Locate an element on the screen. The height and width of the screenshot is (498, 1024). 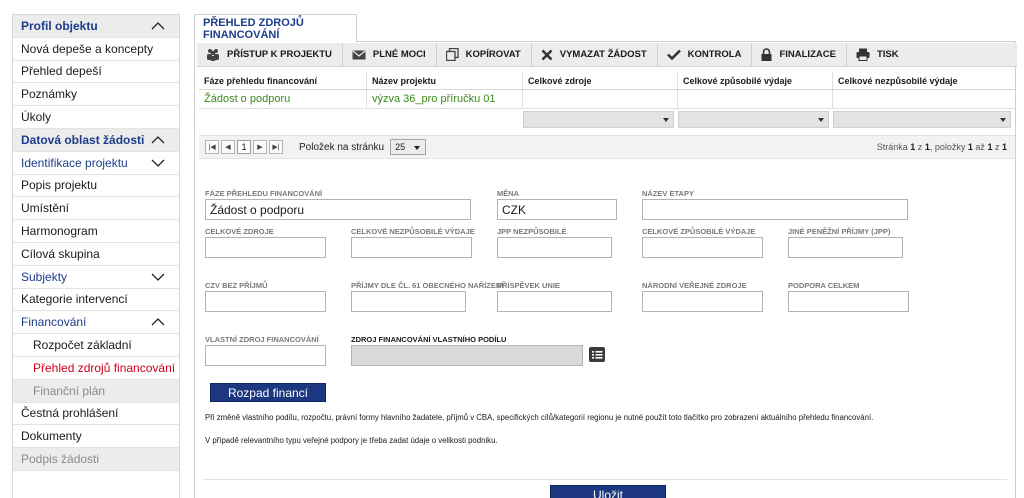
grid-column-header: Celkové zdroje is located at coordinates (600, 80).